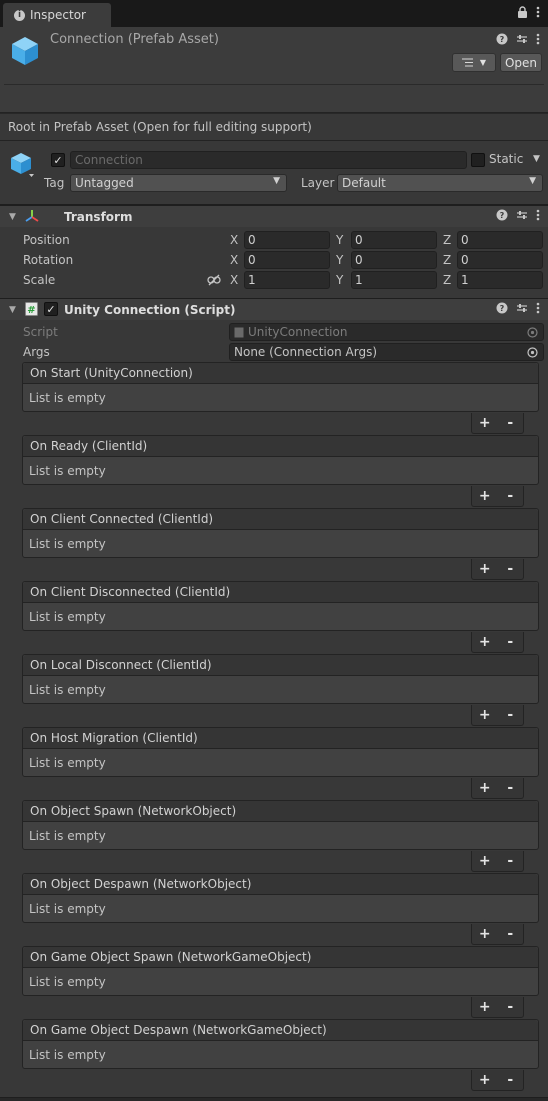  What do you see at coordinates (54, 183) in the screenshot?
I see `tag-label: Tag` at bounding box center [54, 183].